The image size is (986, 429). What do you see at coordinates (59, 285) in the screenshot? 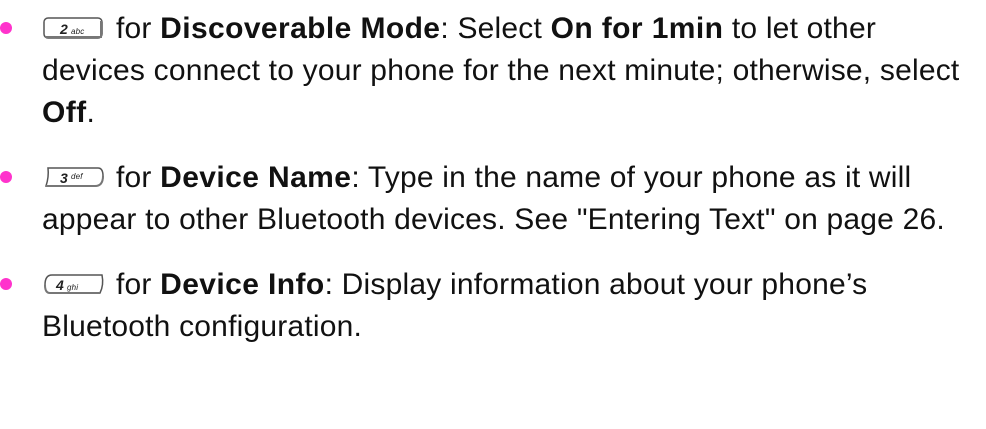
I see `svg-text: 4` at bounding box center [59, 285].